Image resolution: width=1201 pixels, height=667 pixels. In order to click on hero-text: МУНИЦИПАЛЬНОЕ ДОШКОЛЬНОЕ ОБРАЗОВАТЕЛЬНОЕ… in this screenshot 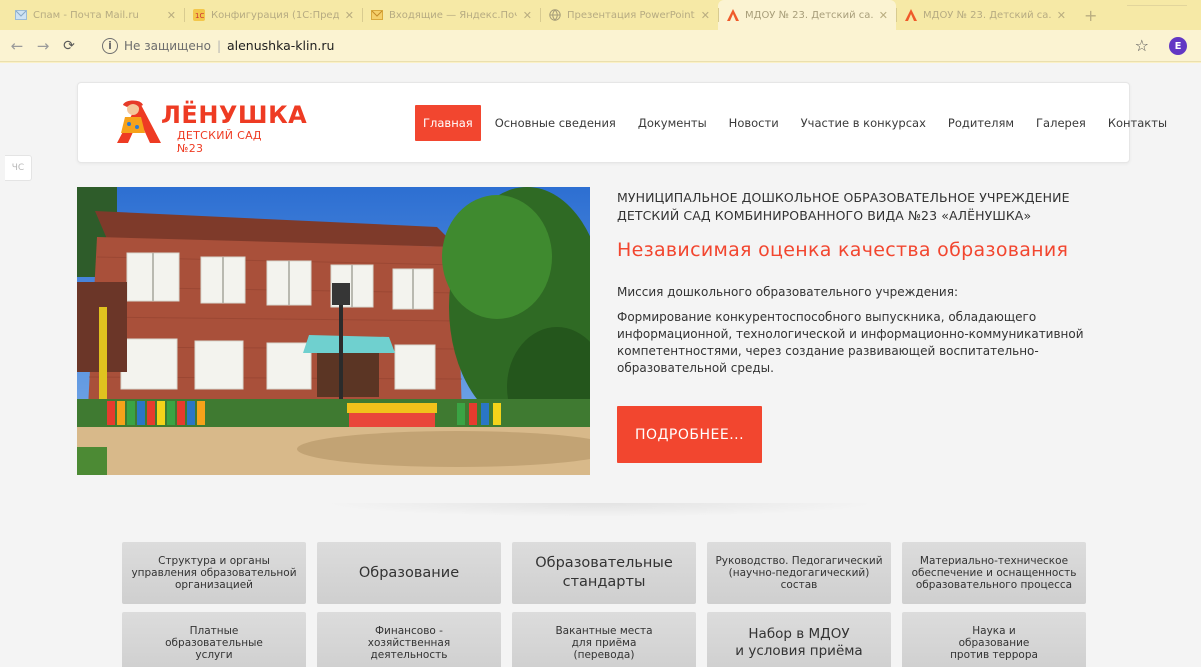, I will do `click(872, 283)`.